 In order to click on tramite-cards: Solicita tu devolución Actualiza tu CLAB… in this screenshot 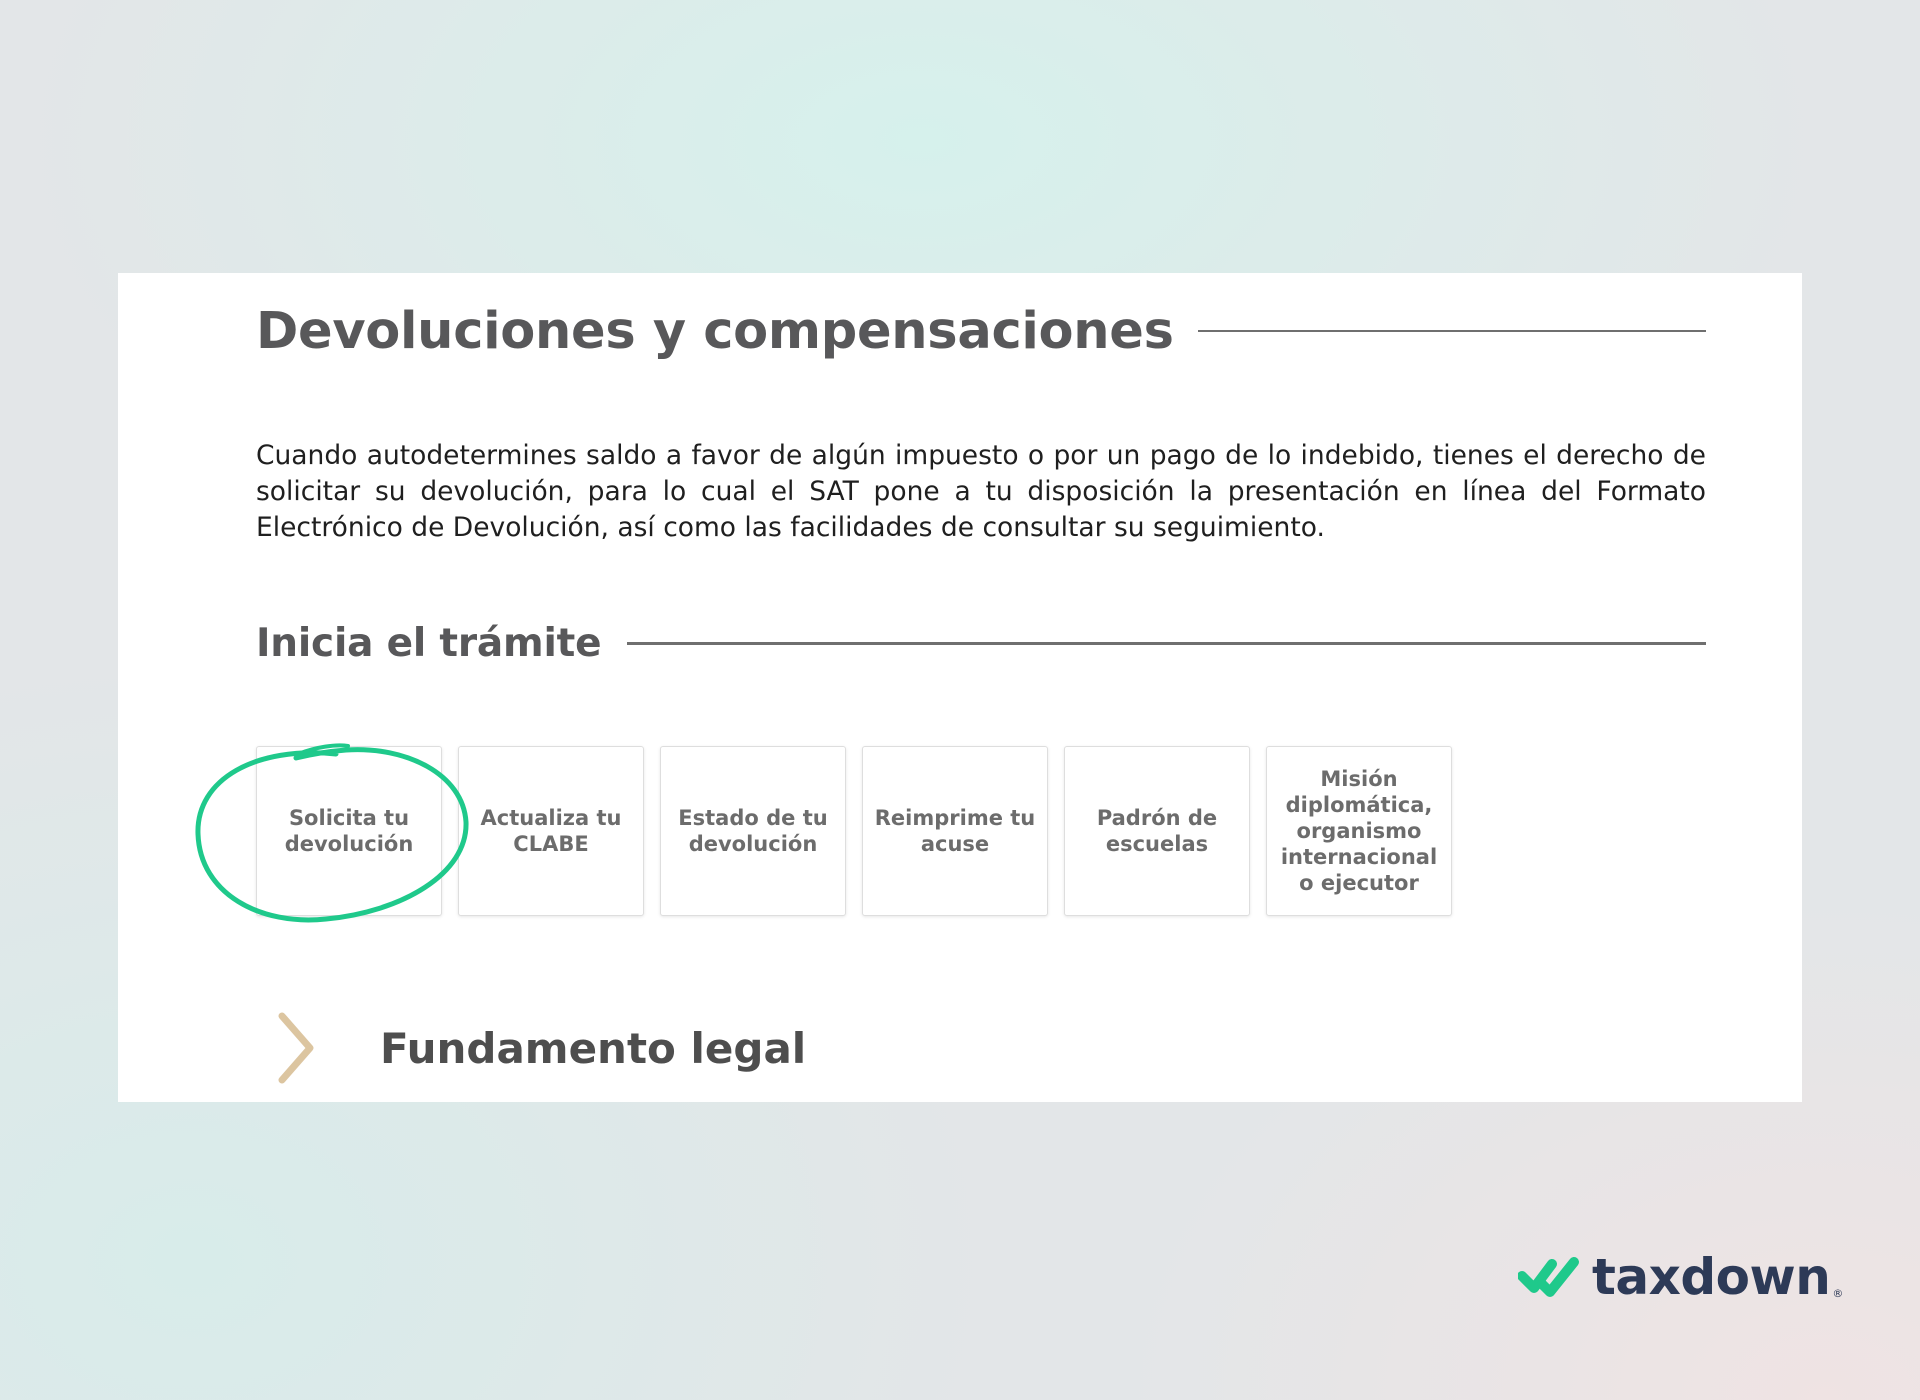, I will do `click(854, 831)`.